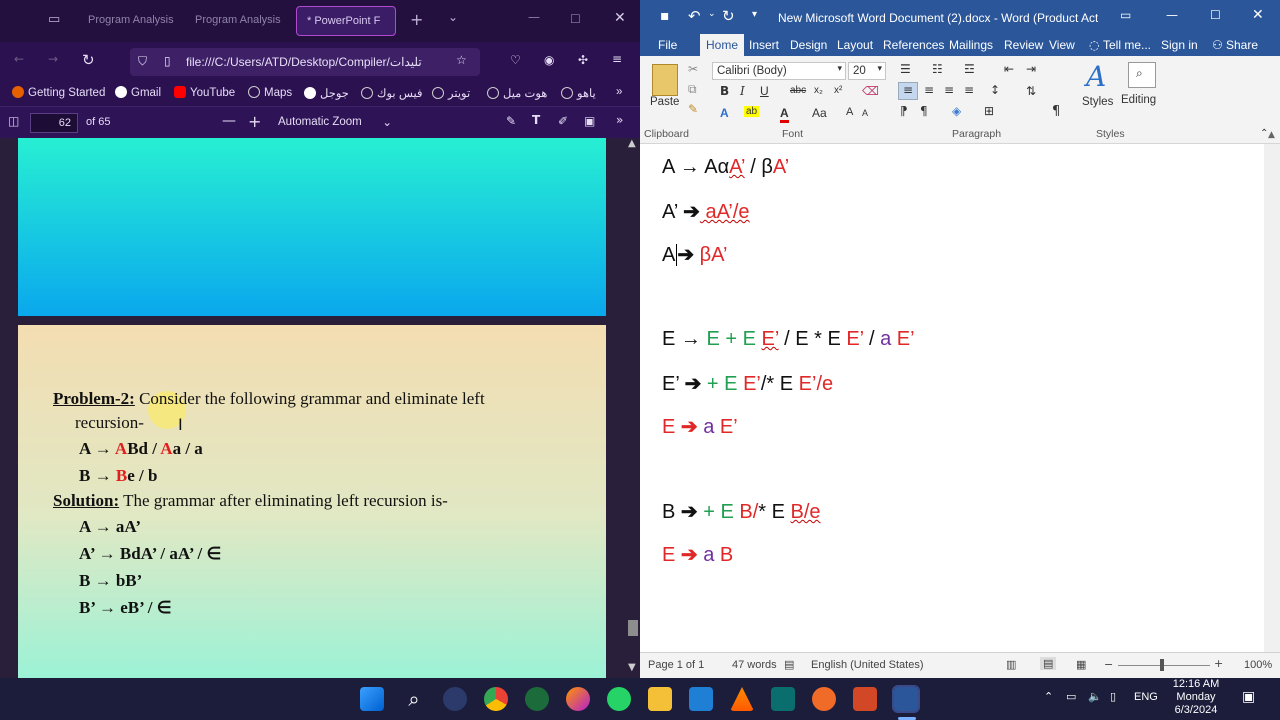 The image size is (1280, 720). I want to click on tab-references: References, so click(913, 45).